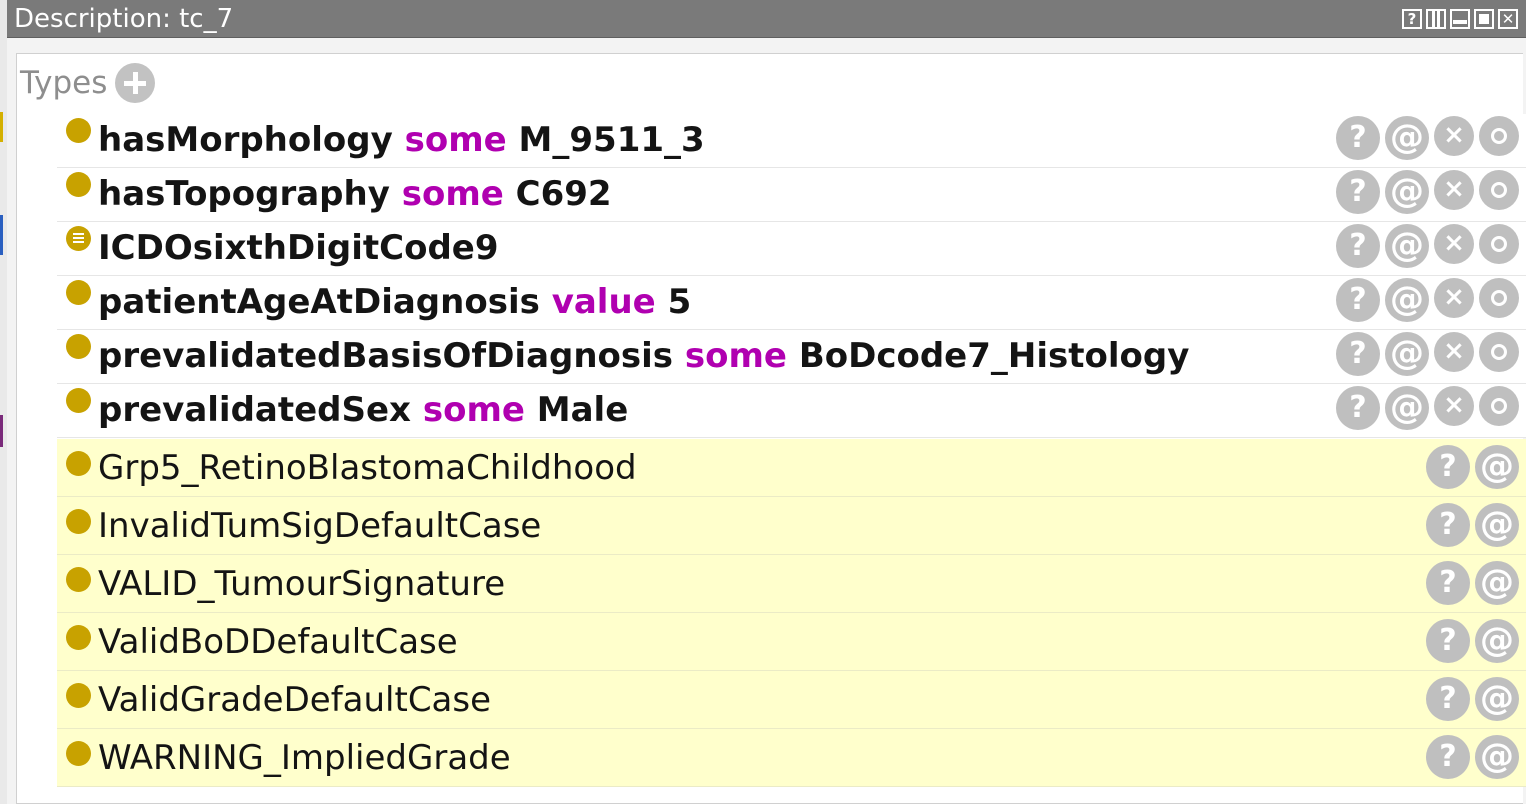 The image size is (1526, 804). Describe the element at coordinates (135, 83) in the screenshot. I see `plus-icon` at that location.